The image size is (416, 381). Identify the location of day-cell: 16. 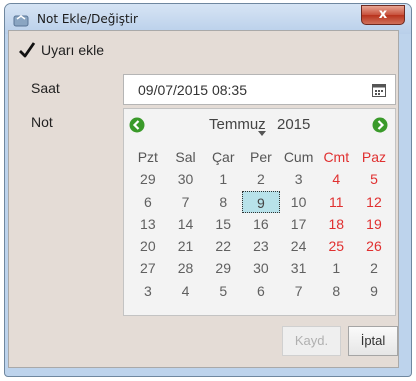
(261, 224).